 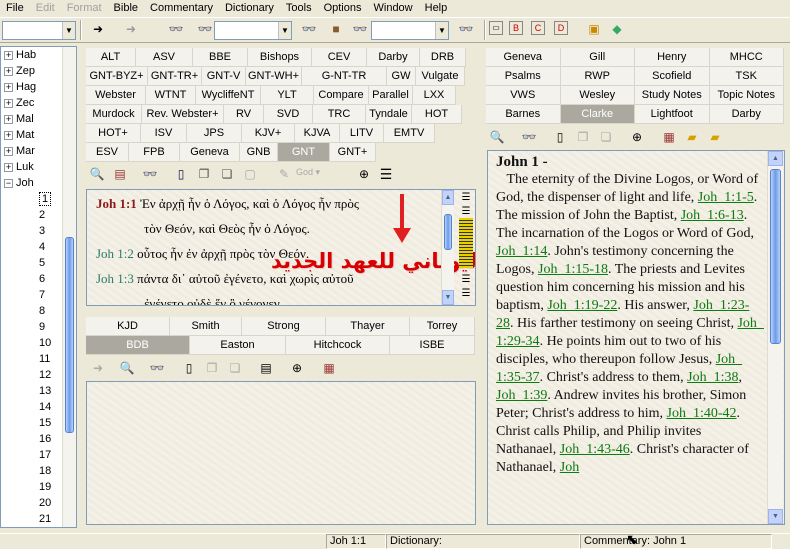 I want to click on dictionary-tab: Thayer, so click(x=368, y=326).